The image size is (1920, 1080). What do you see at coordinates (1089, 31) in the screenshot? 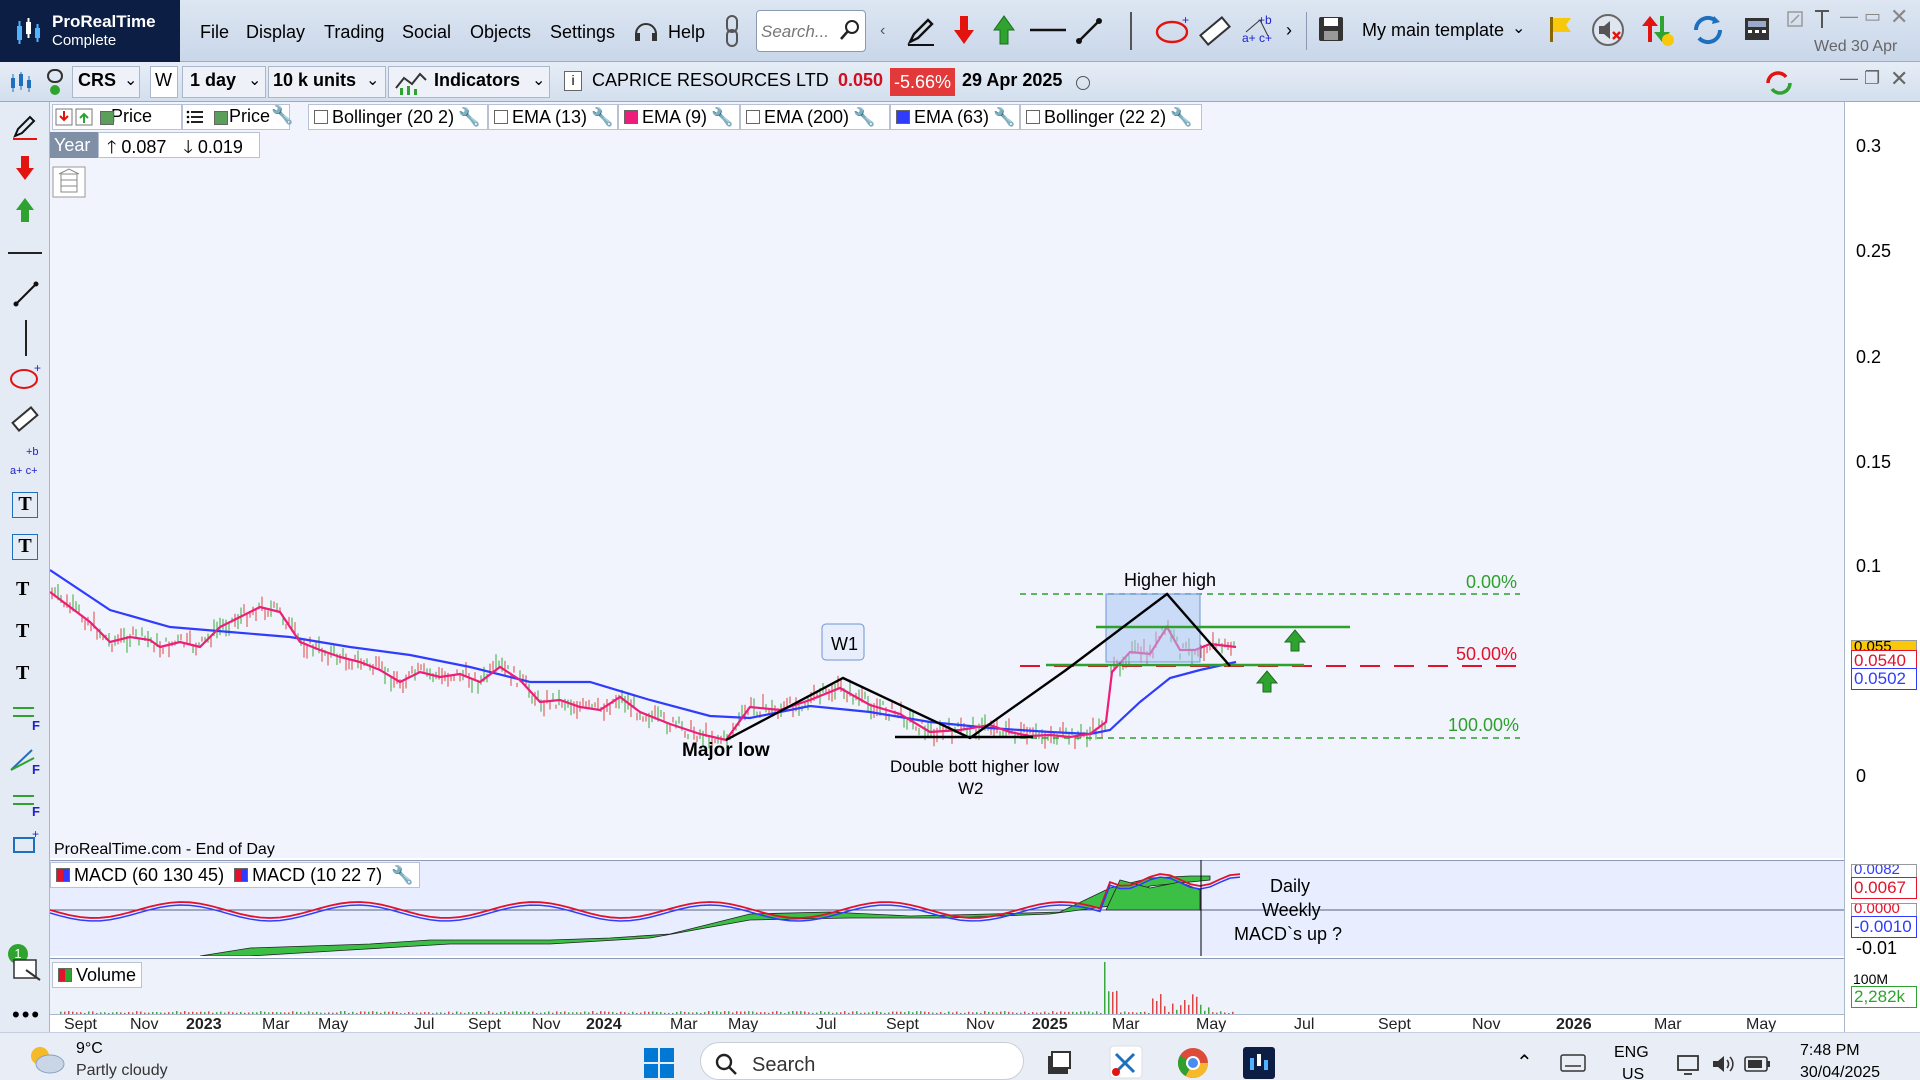
I see `trendline-icon` at bounding box center [1089, 31].